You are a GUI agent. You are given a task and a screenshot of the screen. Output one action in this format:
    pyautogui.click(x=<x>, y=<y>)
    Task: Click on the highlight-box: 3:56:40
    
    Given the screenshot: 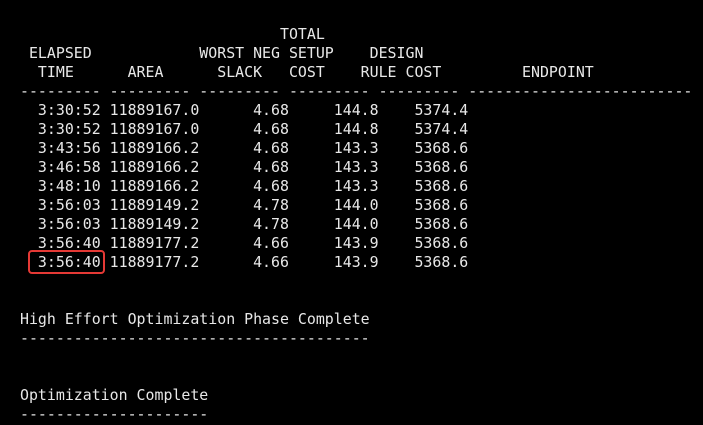 What is the action you would take?
    pyautogui.click(x=66, y=262)
    